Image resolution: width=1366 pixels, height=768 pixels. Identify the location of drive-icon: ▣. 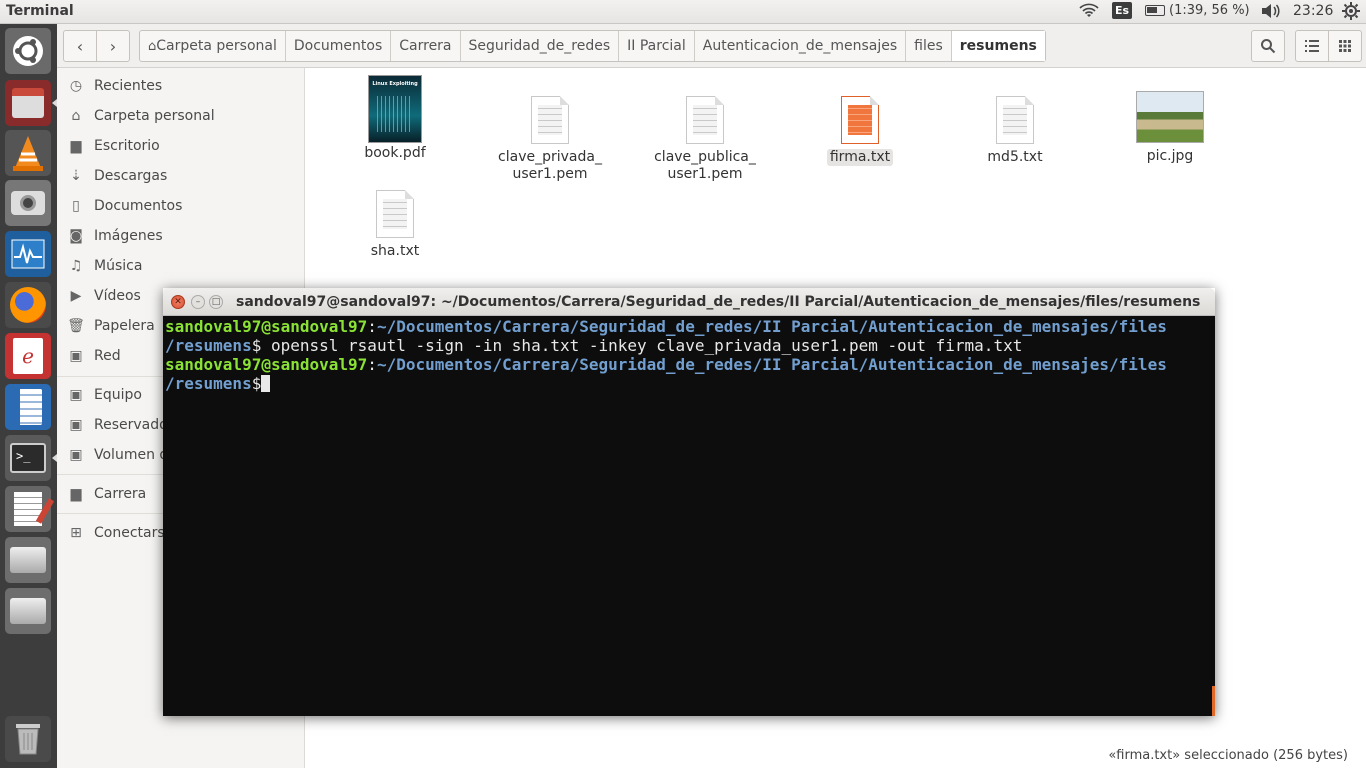
(76, 455).